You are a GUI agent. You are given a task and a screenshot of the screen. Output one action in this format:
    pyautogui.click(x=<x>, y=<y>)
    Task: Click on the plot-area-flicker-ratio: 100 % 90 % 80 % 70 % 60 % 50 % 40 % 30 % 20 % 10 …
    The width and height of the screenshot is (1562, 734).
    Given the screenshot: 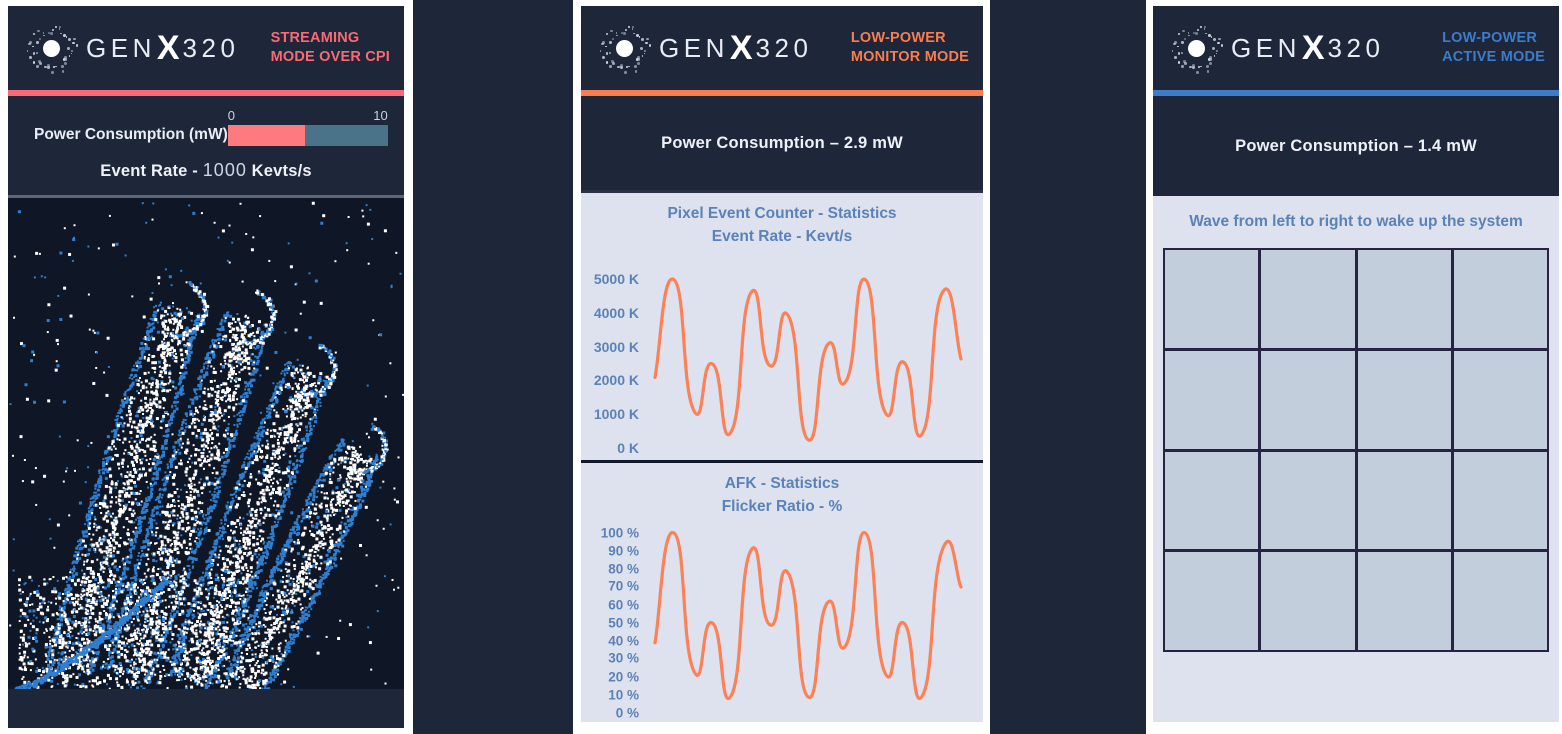 What is the action you would take?
    pyautogui.click(x=782, y=621)
    